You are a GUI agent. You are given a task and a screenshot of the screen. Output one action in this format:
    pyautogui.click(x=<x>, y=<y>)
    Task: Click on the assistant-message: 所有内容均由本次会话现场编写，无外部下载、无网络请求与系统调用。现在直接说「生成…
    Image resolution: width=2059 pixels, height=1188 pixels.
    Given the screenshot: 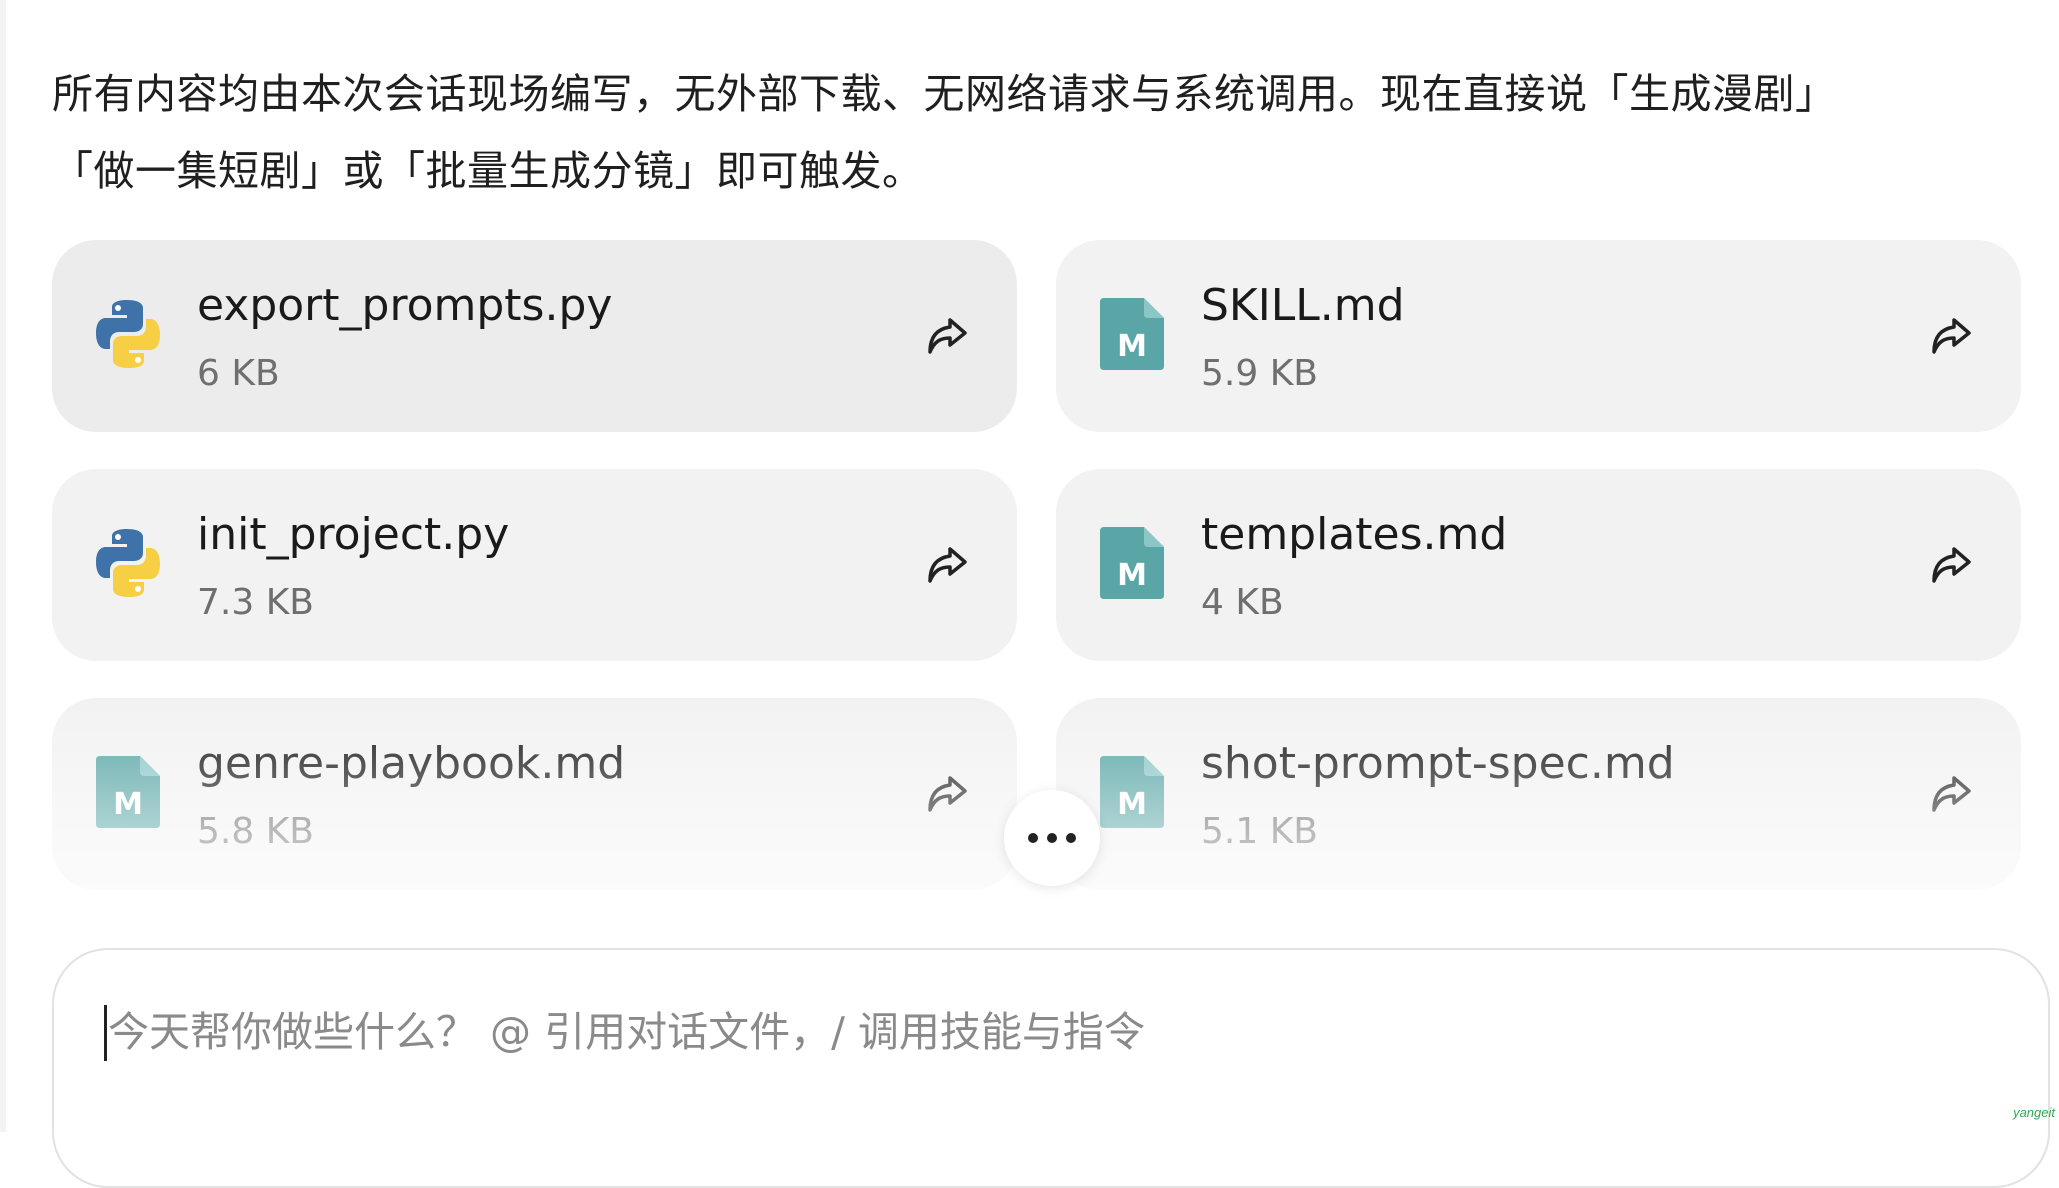 What is the action you would take?
    pyautogui.click(x=1032, y=133)
    